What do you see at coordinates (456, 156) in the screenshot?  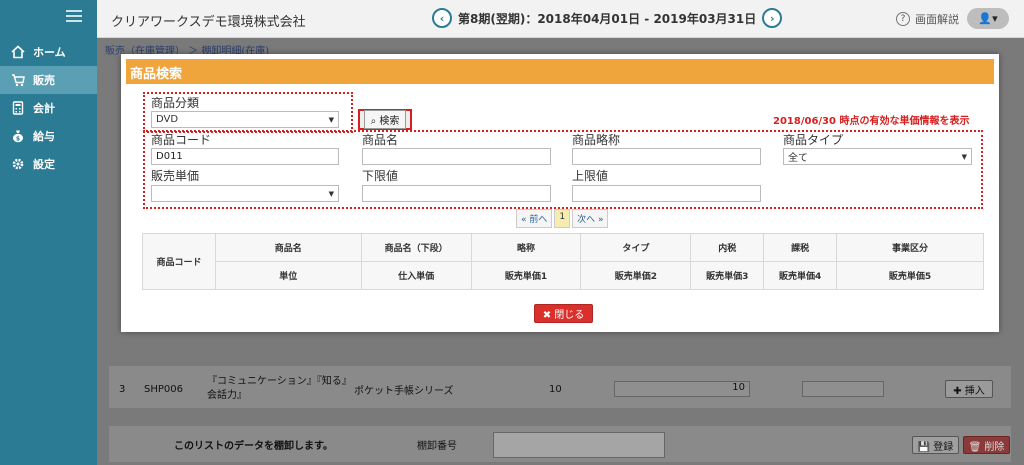 I see `product-name-input` at bounding box center [456, 156].